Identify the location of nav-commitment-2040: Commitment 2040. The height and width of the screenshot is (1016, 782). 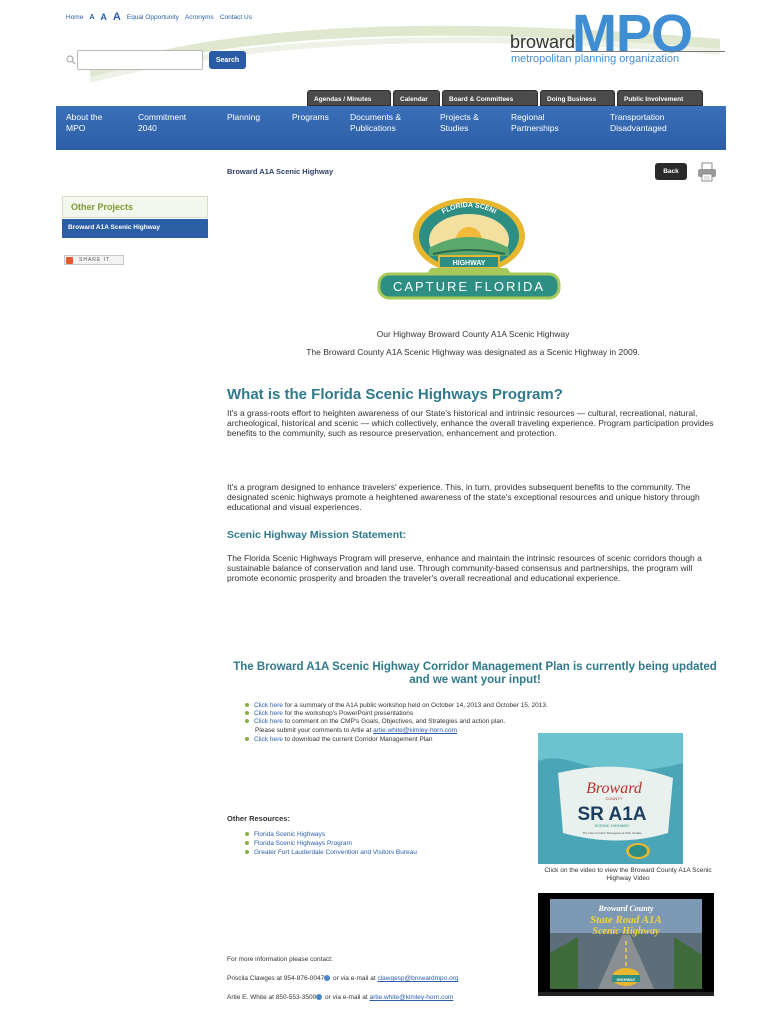
(162, 123).